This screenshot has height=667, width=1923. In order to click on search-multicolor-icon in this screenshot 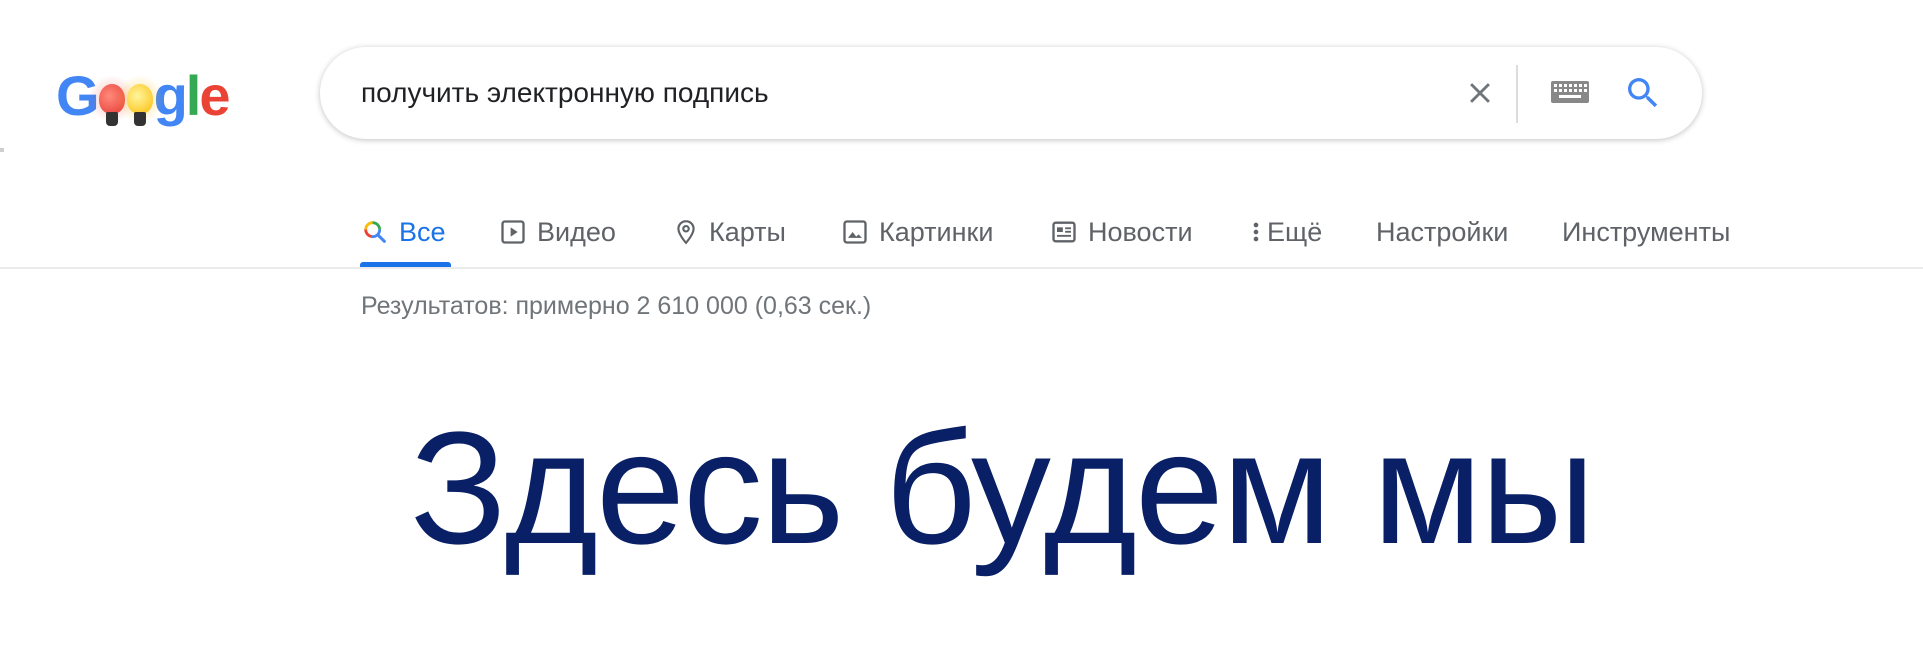, I will do `click(375, 232)`.